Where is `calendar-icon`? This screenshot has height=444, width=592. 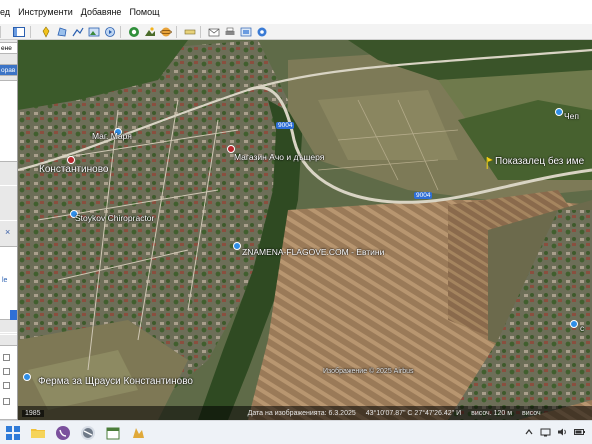 calendar-icon is located at coordinates (113, 433).